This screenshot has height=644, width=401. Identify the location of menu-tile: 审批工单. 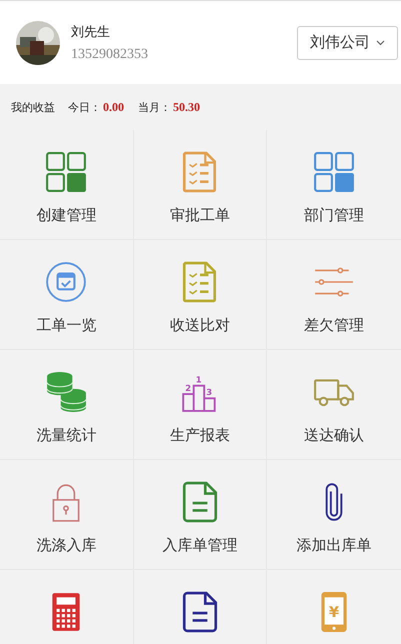
(201, 185).